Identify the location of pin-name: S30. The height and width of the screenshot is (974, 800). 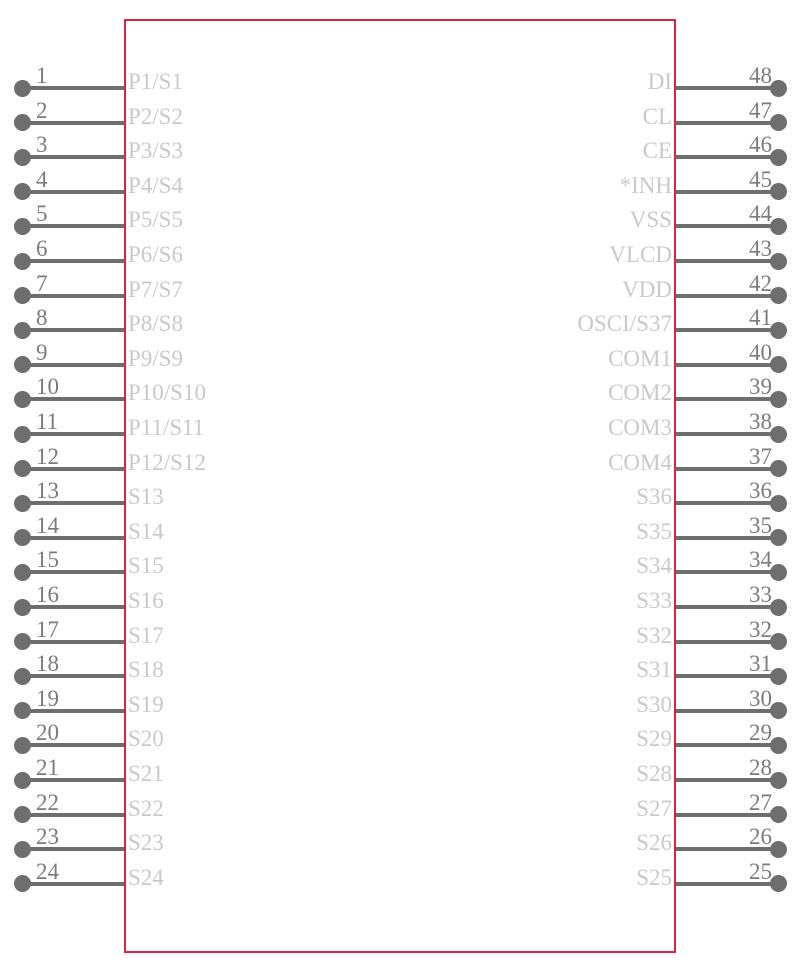
(654, 704).